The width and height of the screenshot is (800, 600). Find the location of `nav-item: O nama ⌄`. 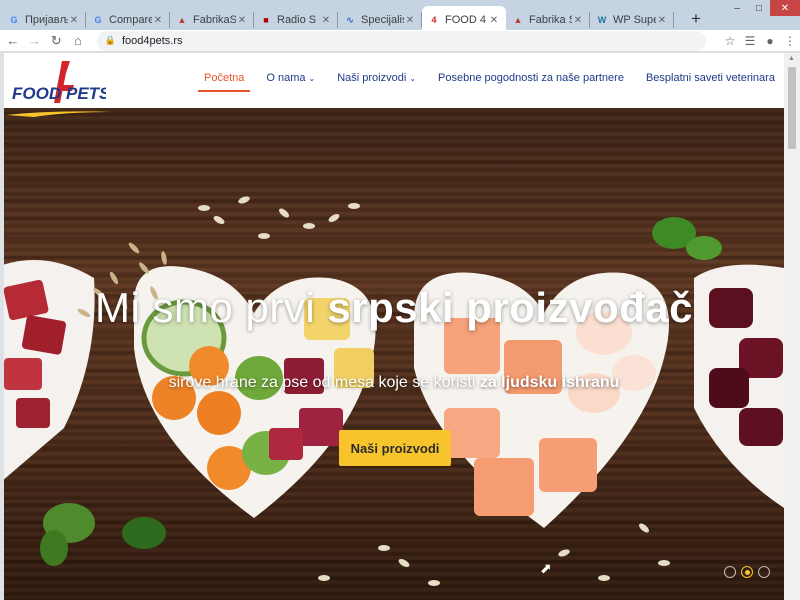

nav-item: O nama ⌄ is located at coordinates (290, 78).